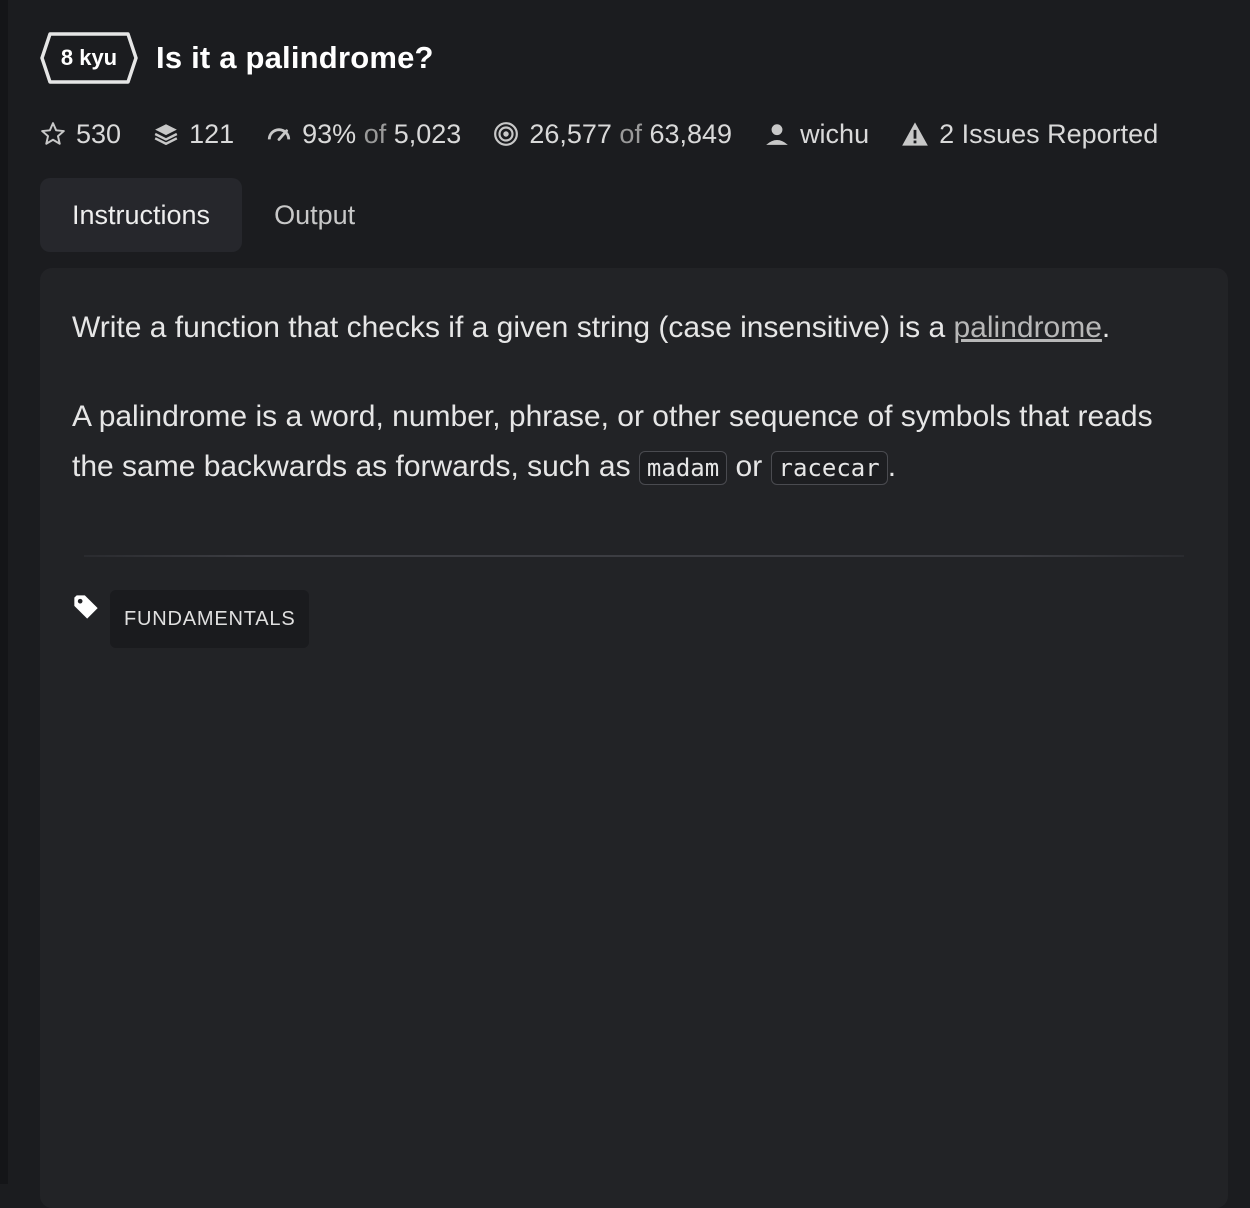 The width and height of the screenshot is (1250, 1208). Describe the element at coordinates (634, 556) in the screenshot. I see `divider` at that location.